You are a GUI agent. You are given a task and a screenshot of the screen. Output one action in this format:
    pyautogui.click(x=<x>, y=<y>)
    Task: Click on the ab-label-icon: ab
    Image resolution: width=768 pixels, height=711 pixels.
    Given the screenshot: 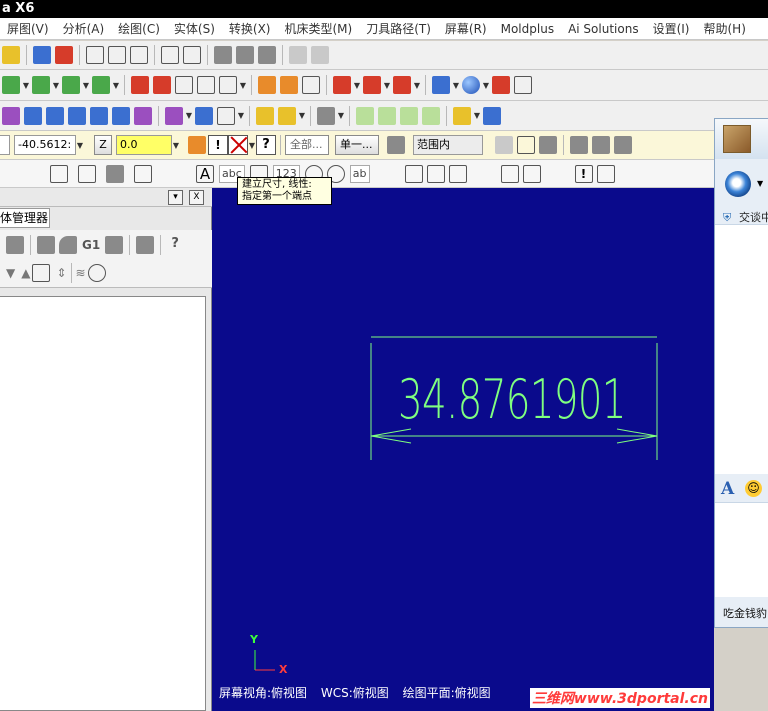 What is the action you would take?
    pyautogui.click(x=359, y=173)
    